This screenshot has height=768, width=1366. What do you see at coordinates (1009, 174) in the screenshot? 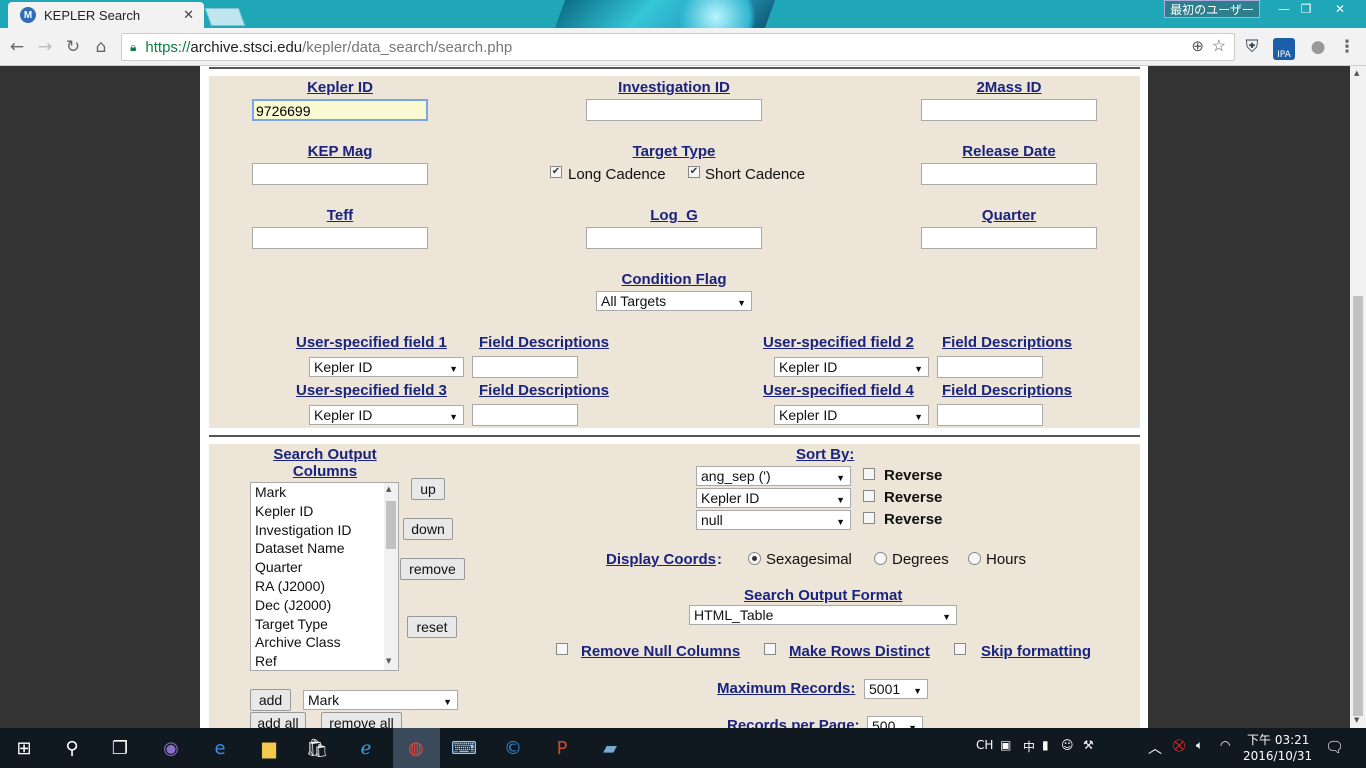
I see `release-date-input` at bounding box center [1009, 174].